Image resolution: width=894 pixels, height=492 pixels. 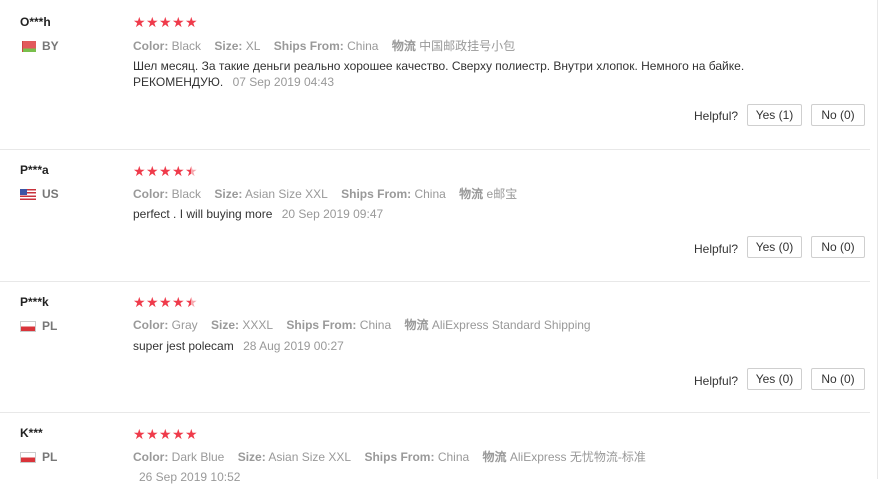 I want to click on logistics-value: AliExpress Standard Shipping, so click(x=511, y=325).